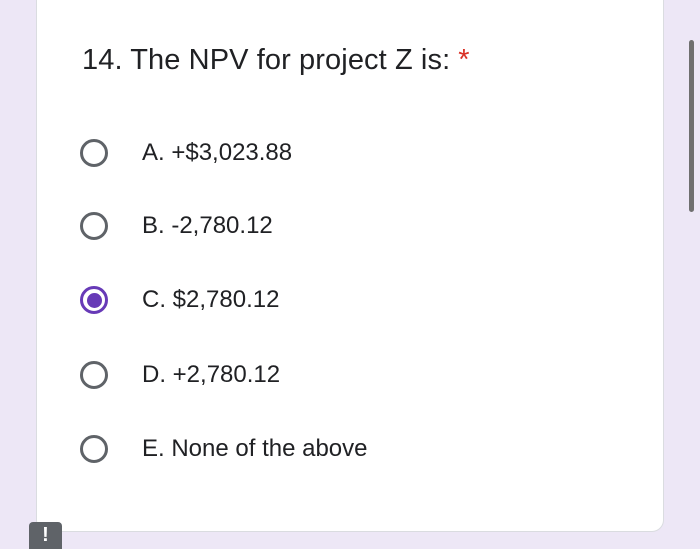 Image resolution: width=700 pixels, height=549 pixels. What do you see at coordinates (207, 225) in the screenshot?
I see `option-b-label: B. -2,780.12` at bounding box center [207, 225].